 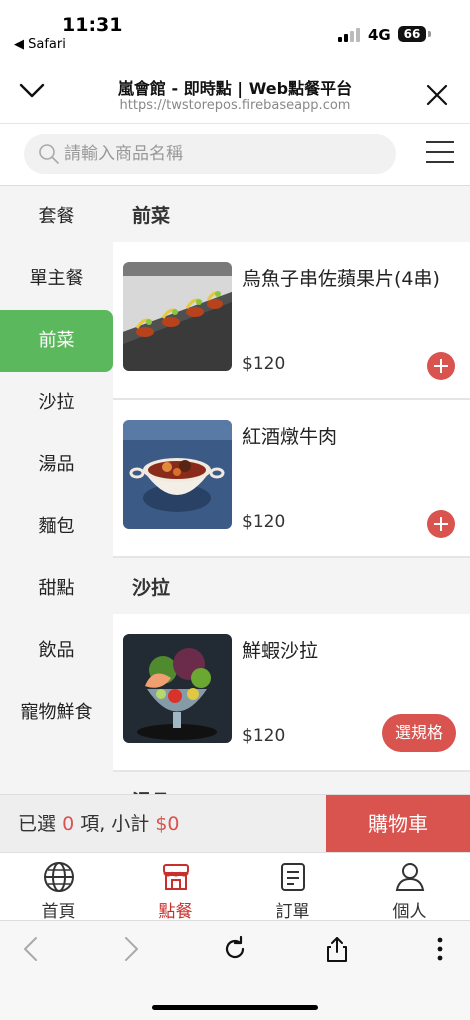 What do you see at coordinates (58, 912) in the screenshot?
I see `tab-label: 首頁` at bounding box center [58, 912].